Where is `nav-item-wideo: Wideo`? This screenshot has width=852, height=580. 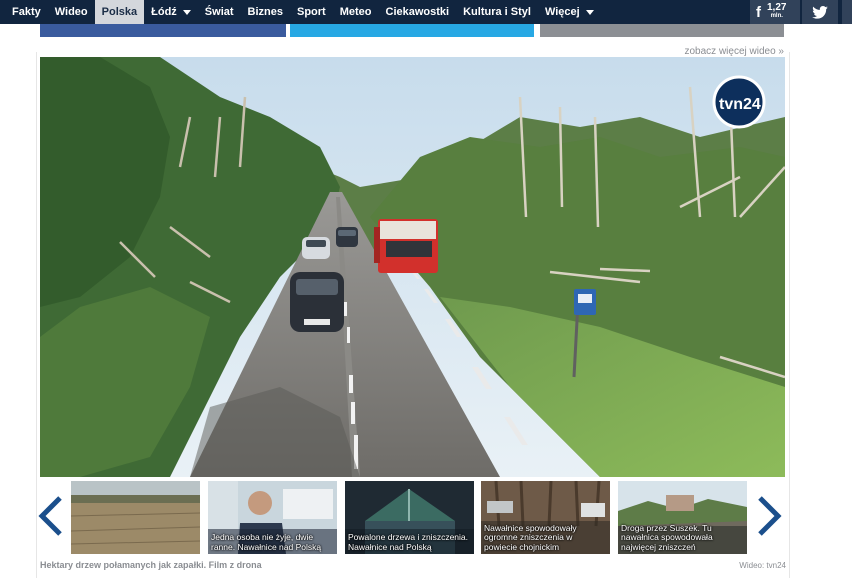 nav-item-wideo: Wideo is located at coordinates (71, 12).